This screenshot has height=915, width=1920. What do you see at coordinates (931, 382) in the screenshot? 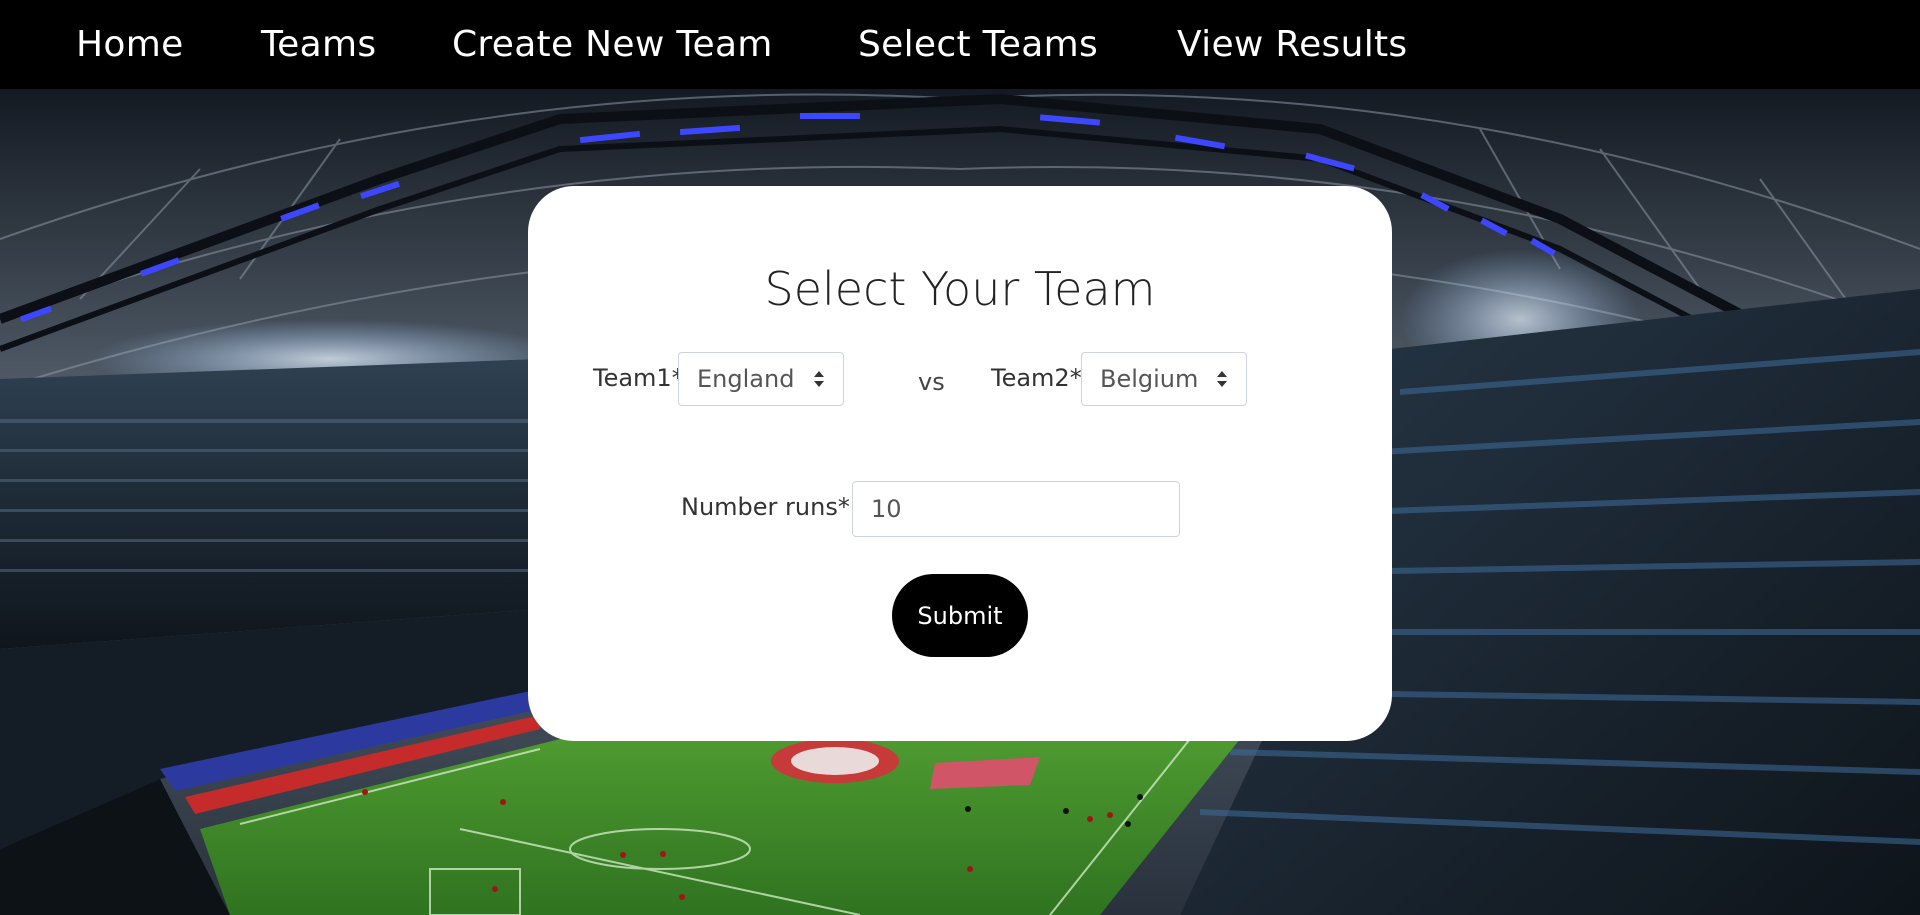
I see `vs-label: vs` at bounding box center [931, 382].